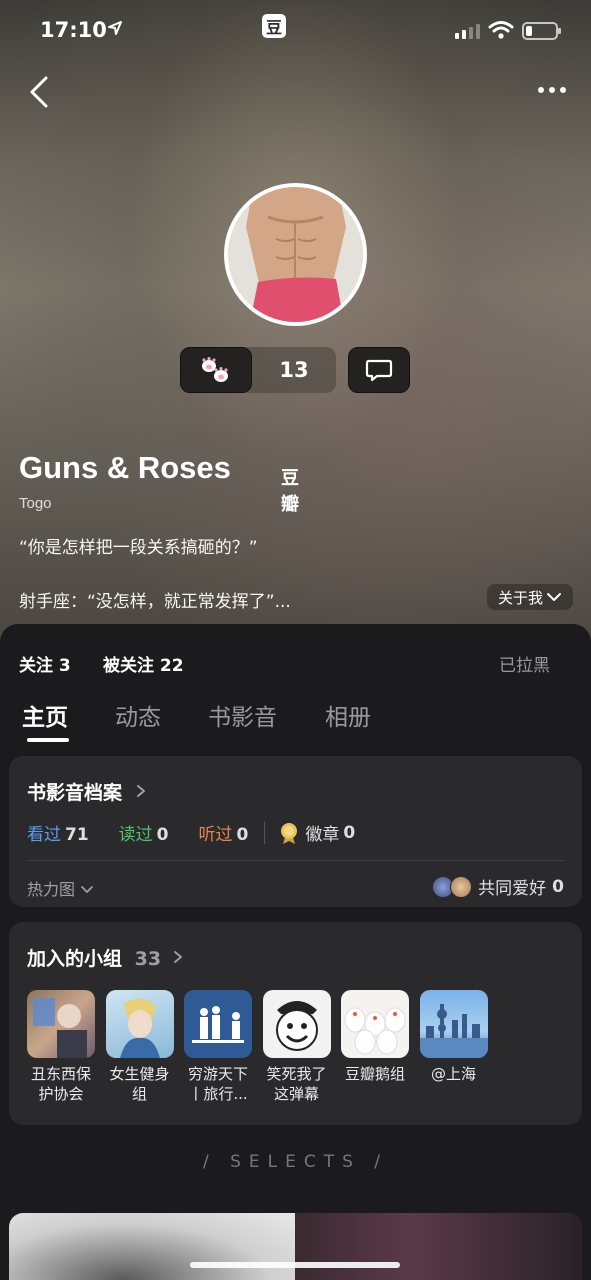 This screenshot has width=591, height=1280. I want to click on paw-count: 13, so click(294, 370).